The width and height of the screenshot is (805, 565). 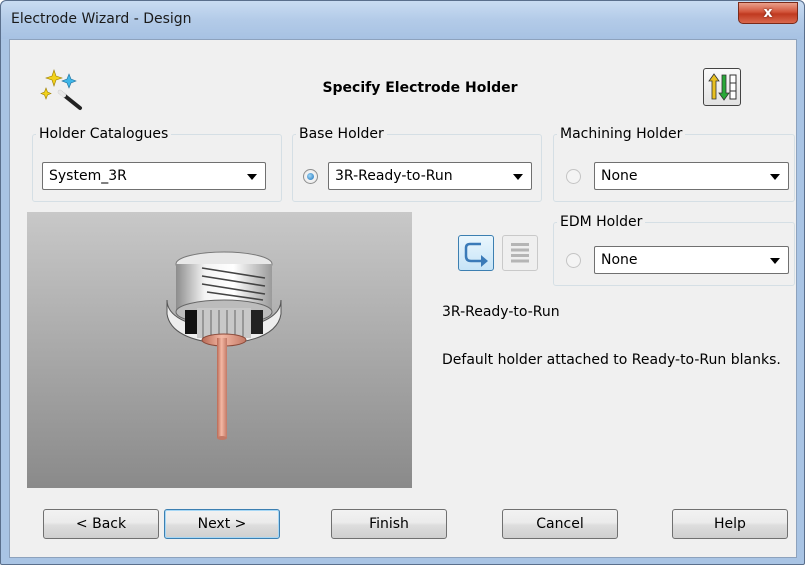 What do you see at coordinates (389, 524) in the screenshot?
I see `finish-button: Finish` at bounding box center [389, 524].